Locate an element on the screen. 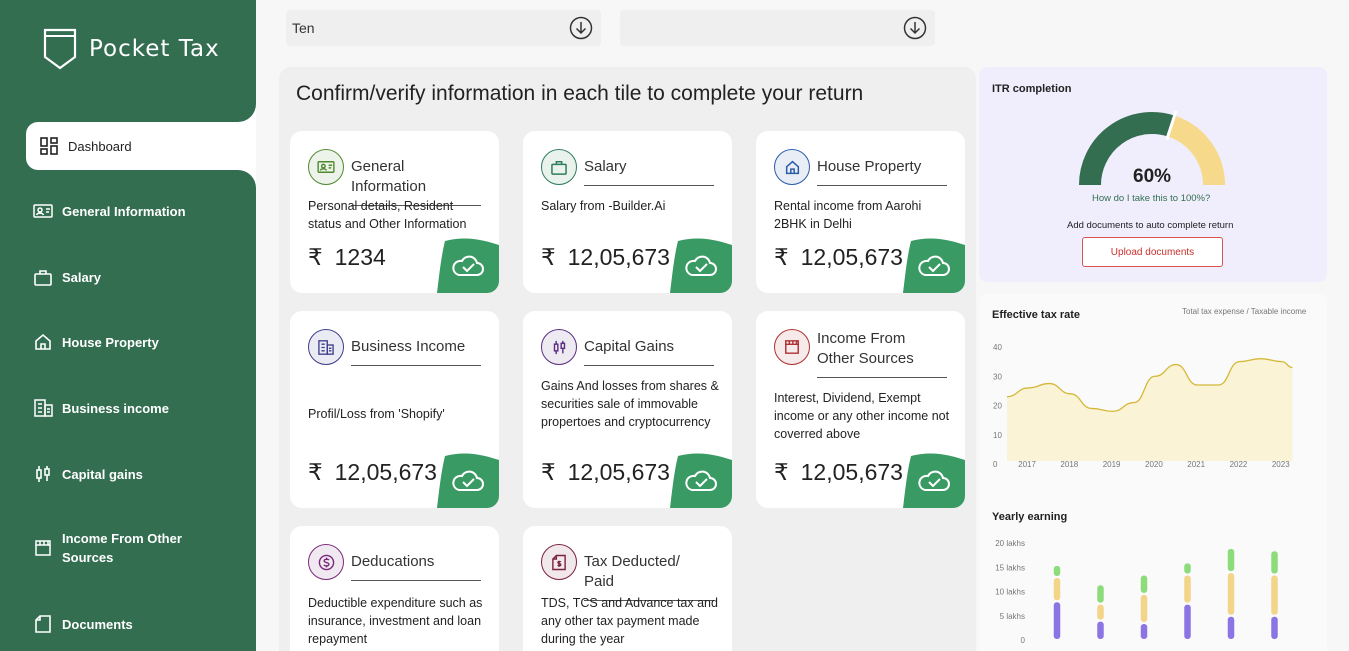  nav-general-information: General Information is located at coordinates (109, 211).